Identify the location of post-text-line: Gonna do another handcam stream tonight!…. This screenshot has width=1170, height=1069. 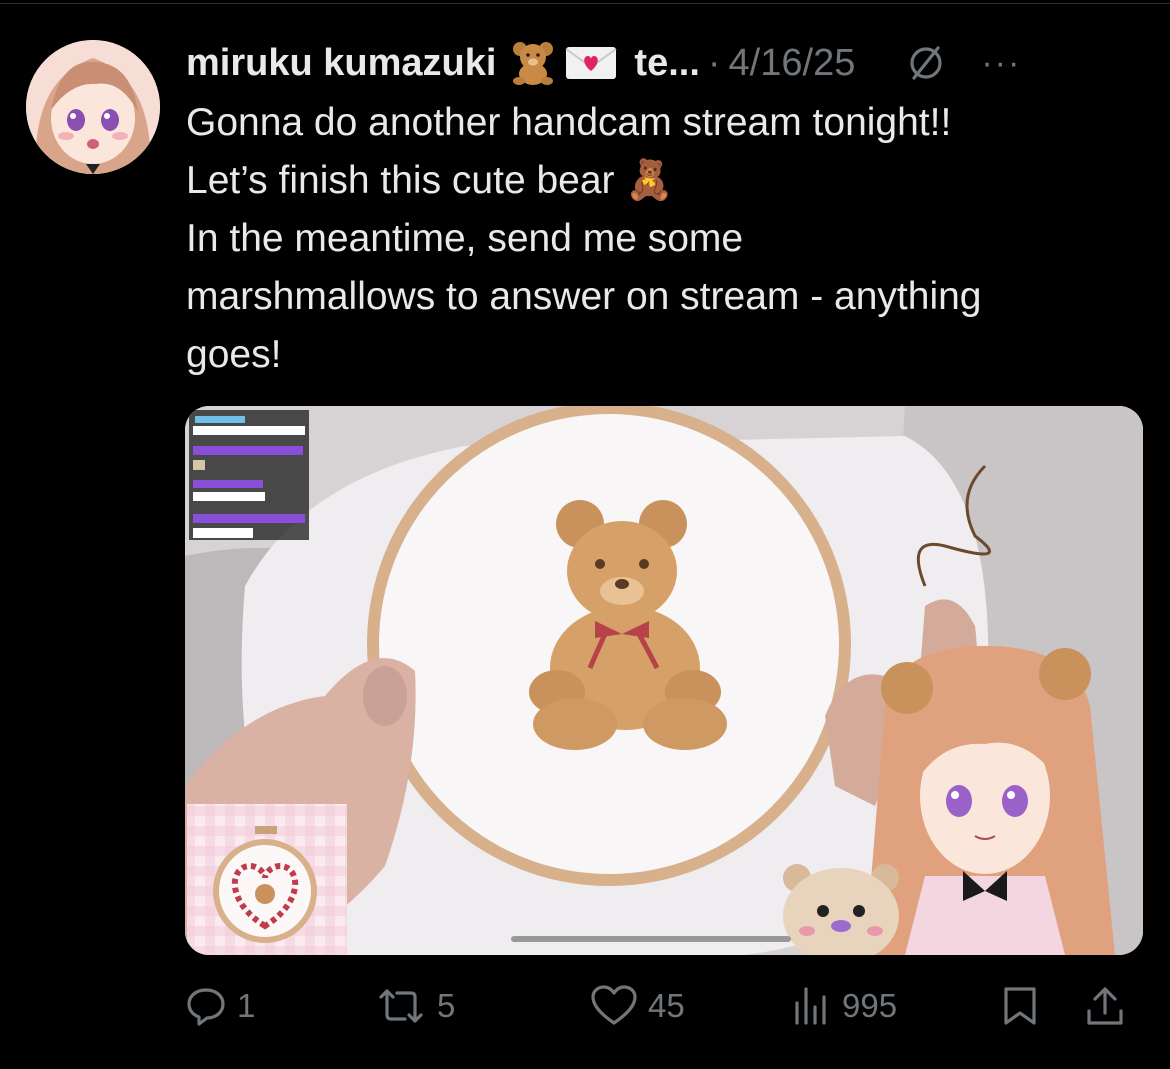
(569, 122).